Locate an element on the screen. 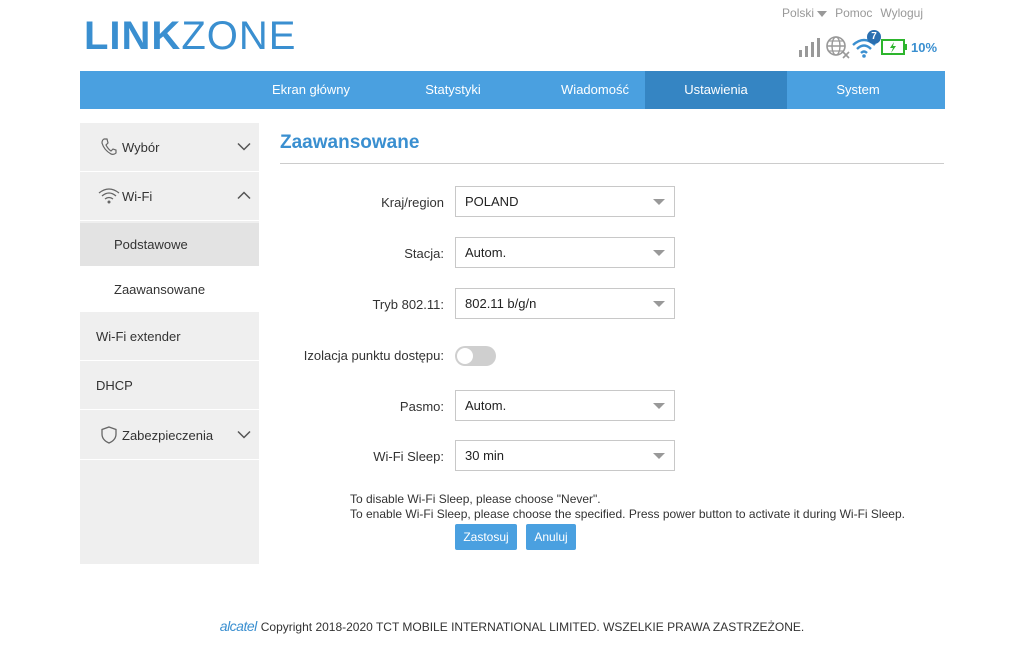  mode-select: 802.11 b/g/n is located at coordinates (565, 303).